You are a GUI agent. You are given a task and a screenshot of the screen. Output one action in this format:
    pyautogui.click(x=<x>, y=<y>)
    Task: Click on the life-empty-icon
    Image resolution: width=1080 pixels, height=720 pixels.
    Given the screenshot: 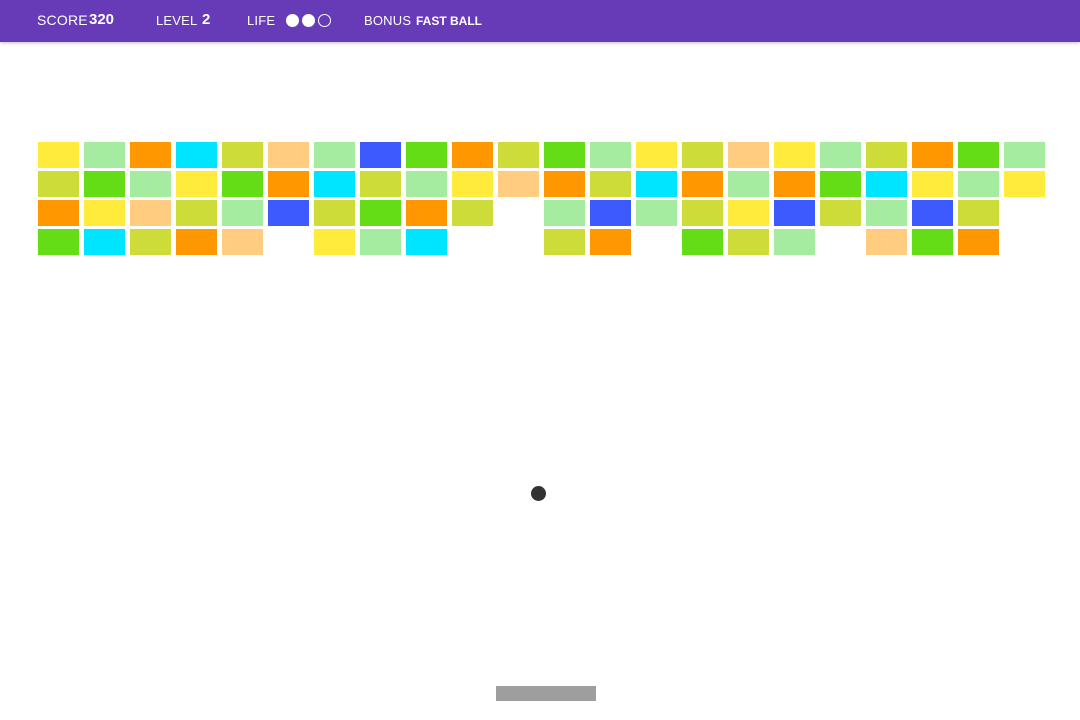 What is the action you would take?
    pyautogui.click(x=324, y=20)
    